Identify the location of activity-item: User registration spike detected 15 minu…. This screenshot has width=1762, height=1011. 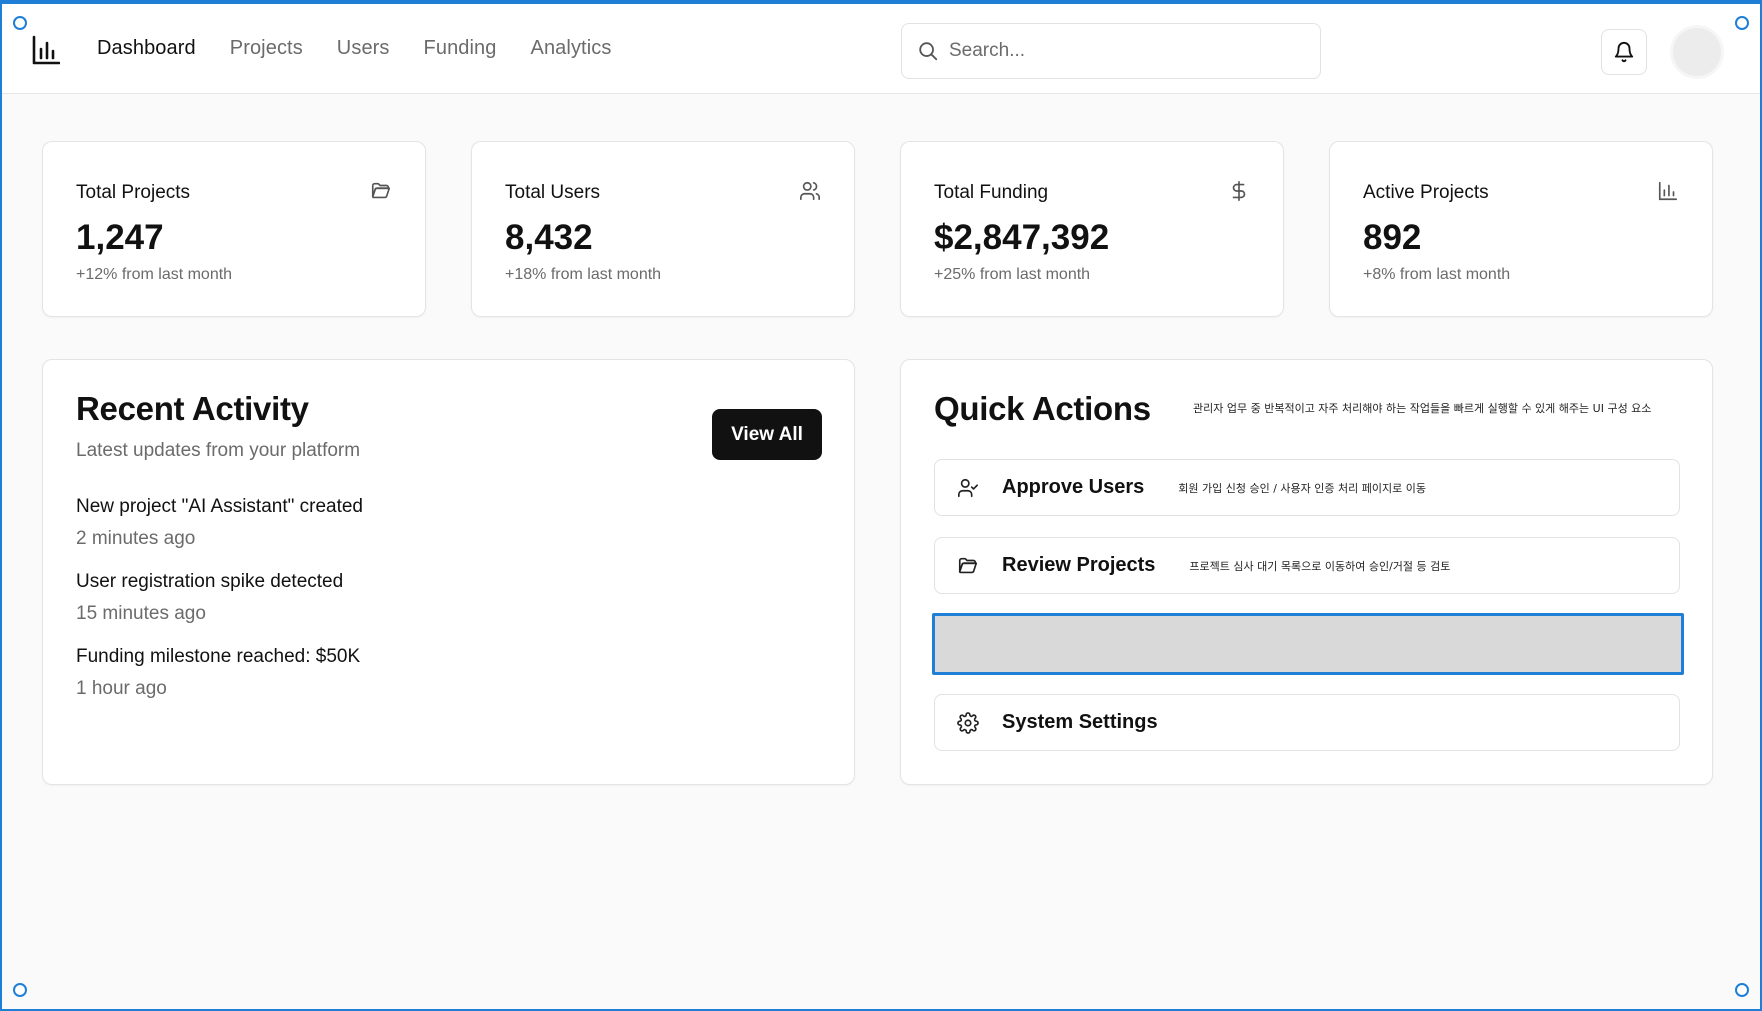
(209, 598).